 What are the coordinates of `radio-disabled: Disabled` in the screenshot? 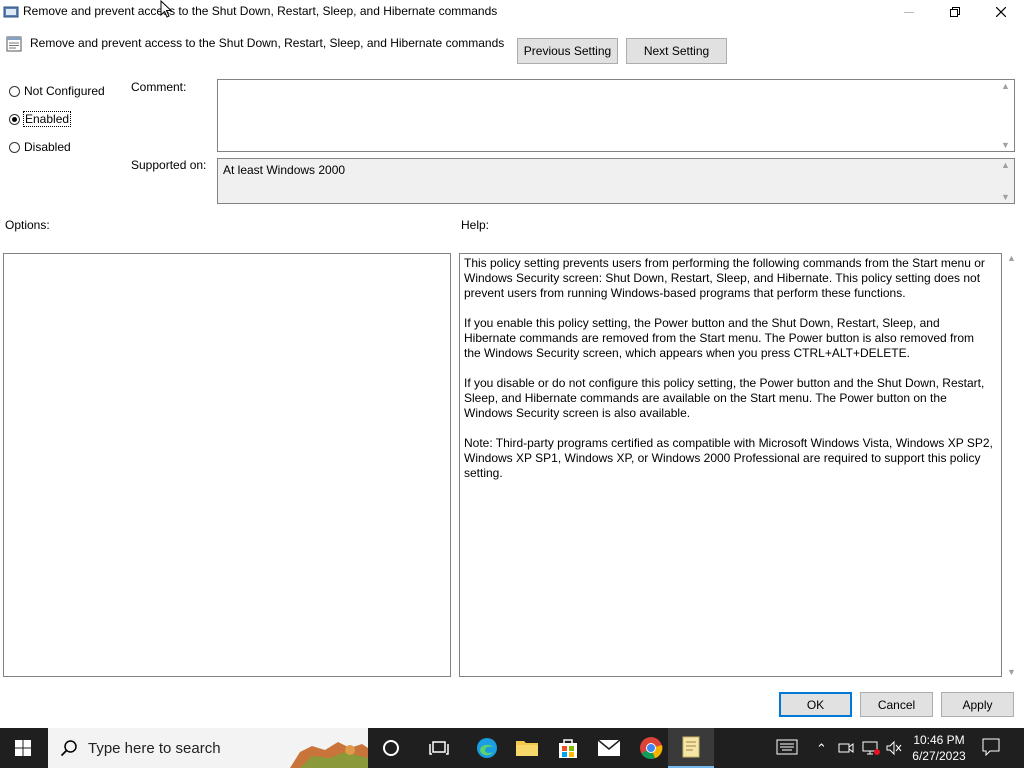 It's located at (40, 147).